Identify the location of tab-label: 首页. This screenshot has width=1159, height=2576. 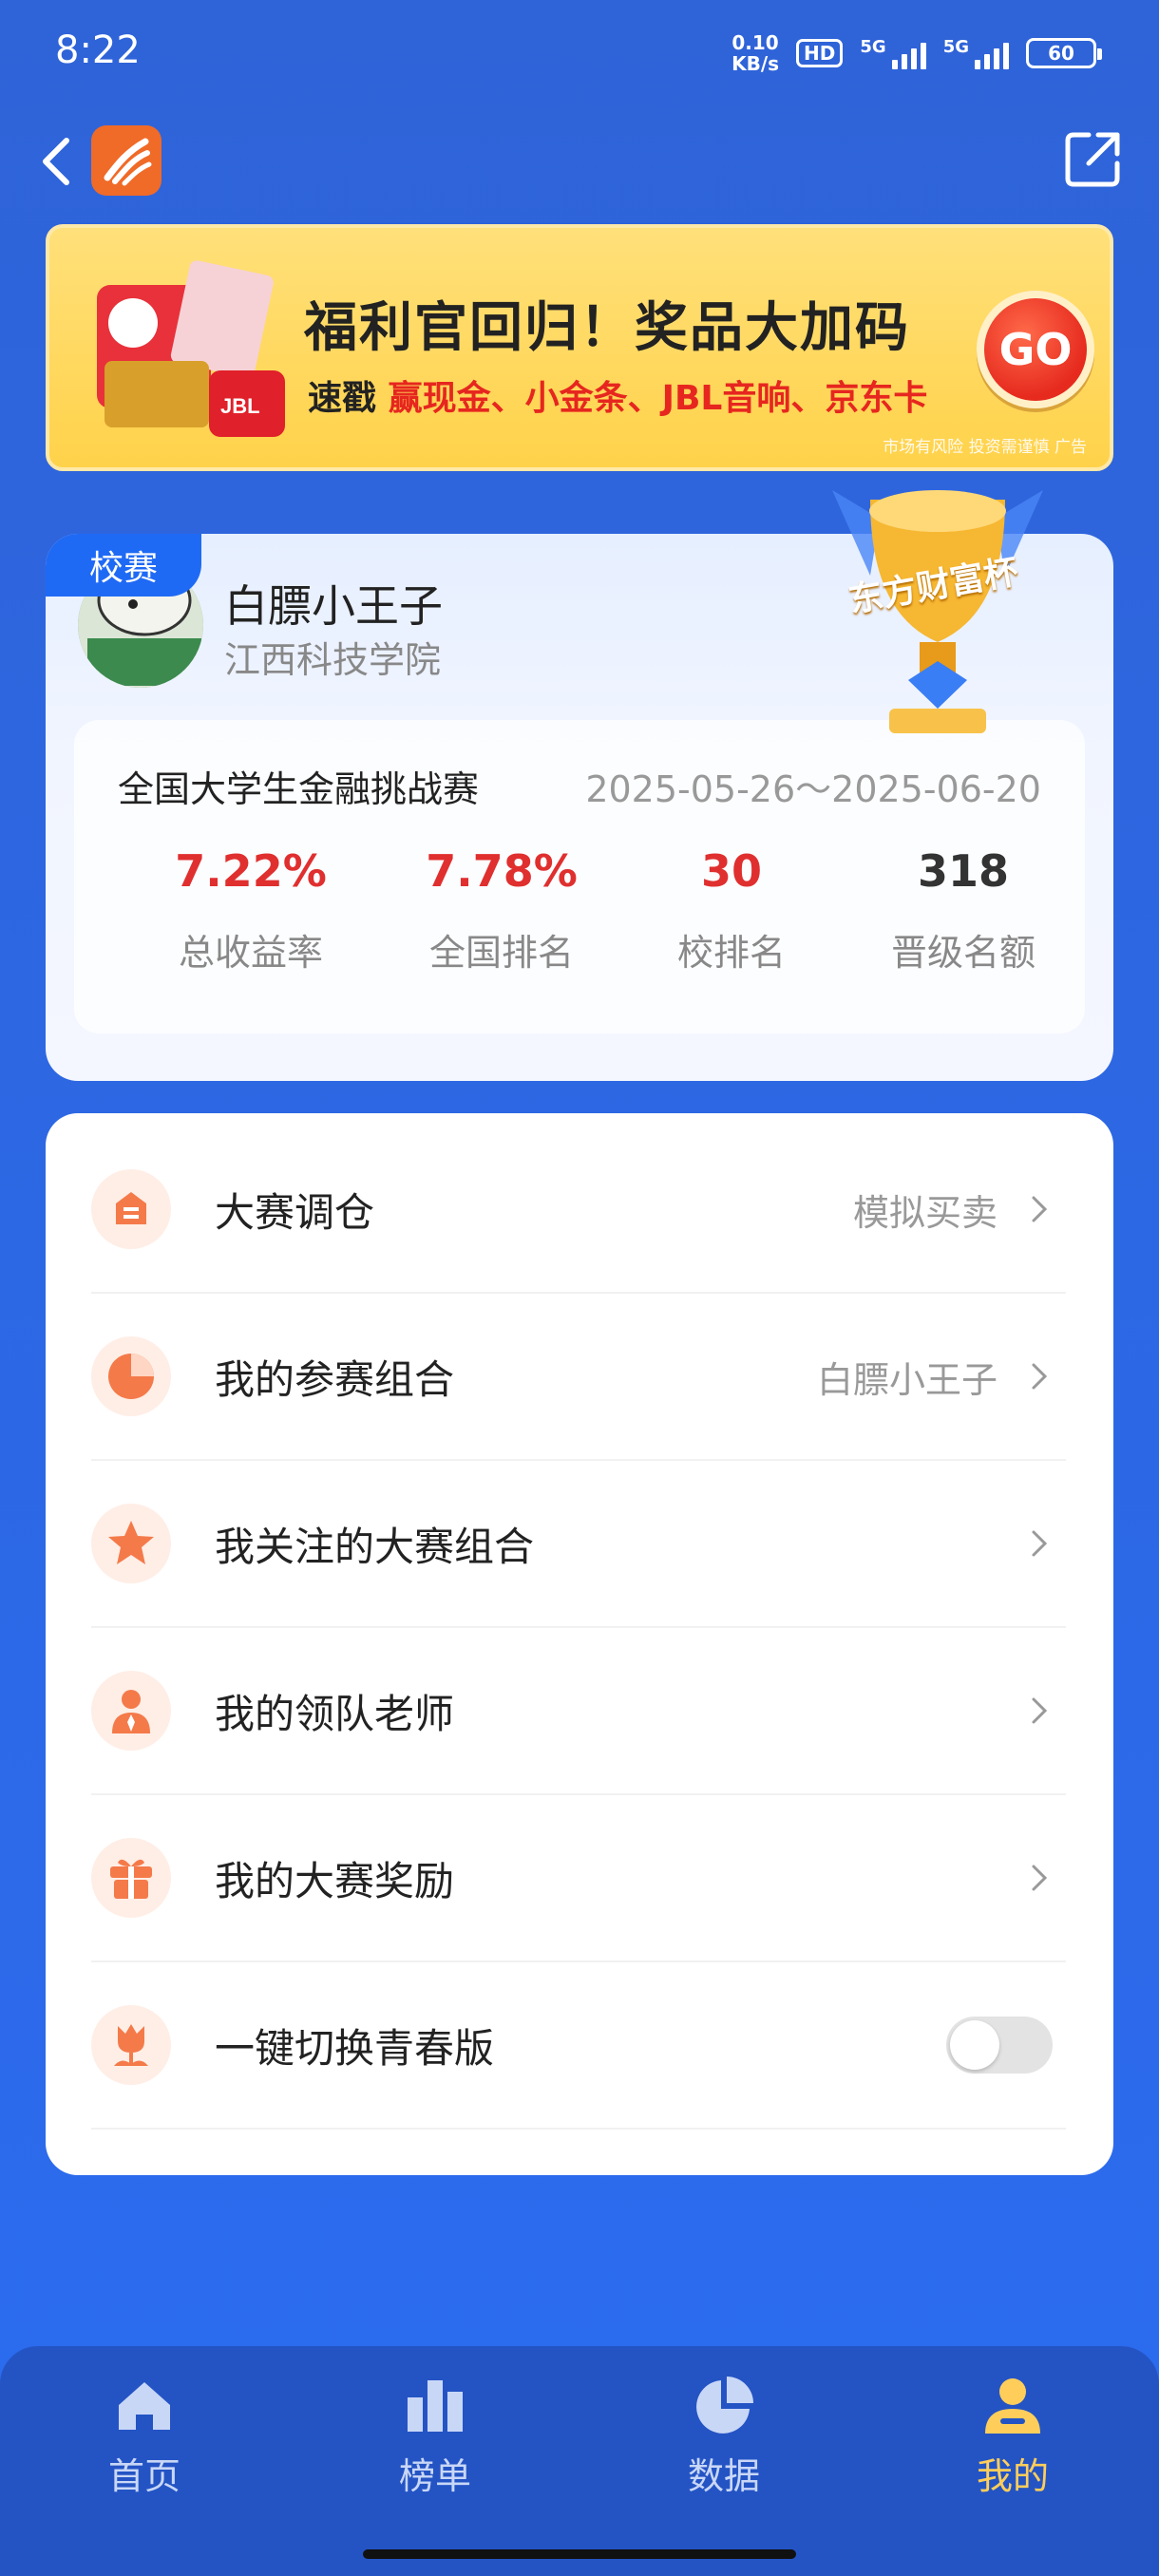
(143, 2476).